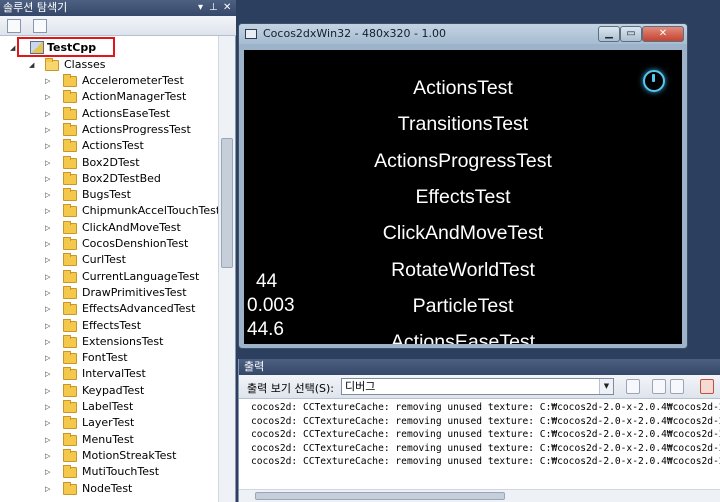  Describe the element at coordinates (463, 306) in the screenshot. I see `menu-item-test: ParticleTest` at that location.